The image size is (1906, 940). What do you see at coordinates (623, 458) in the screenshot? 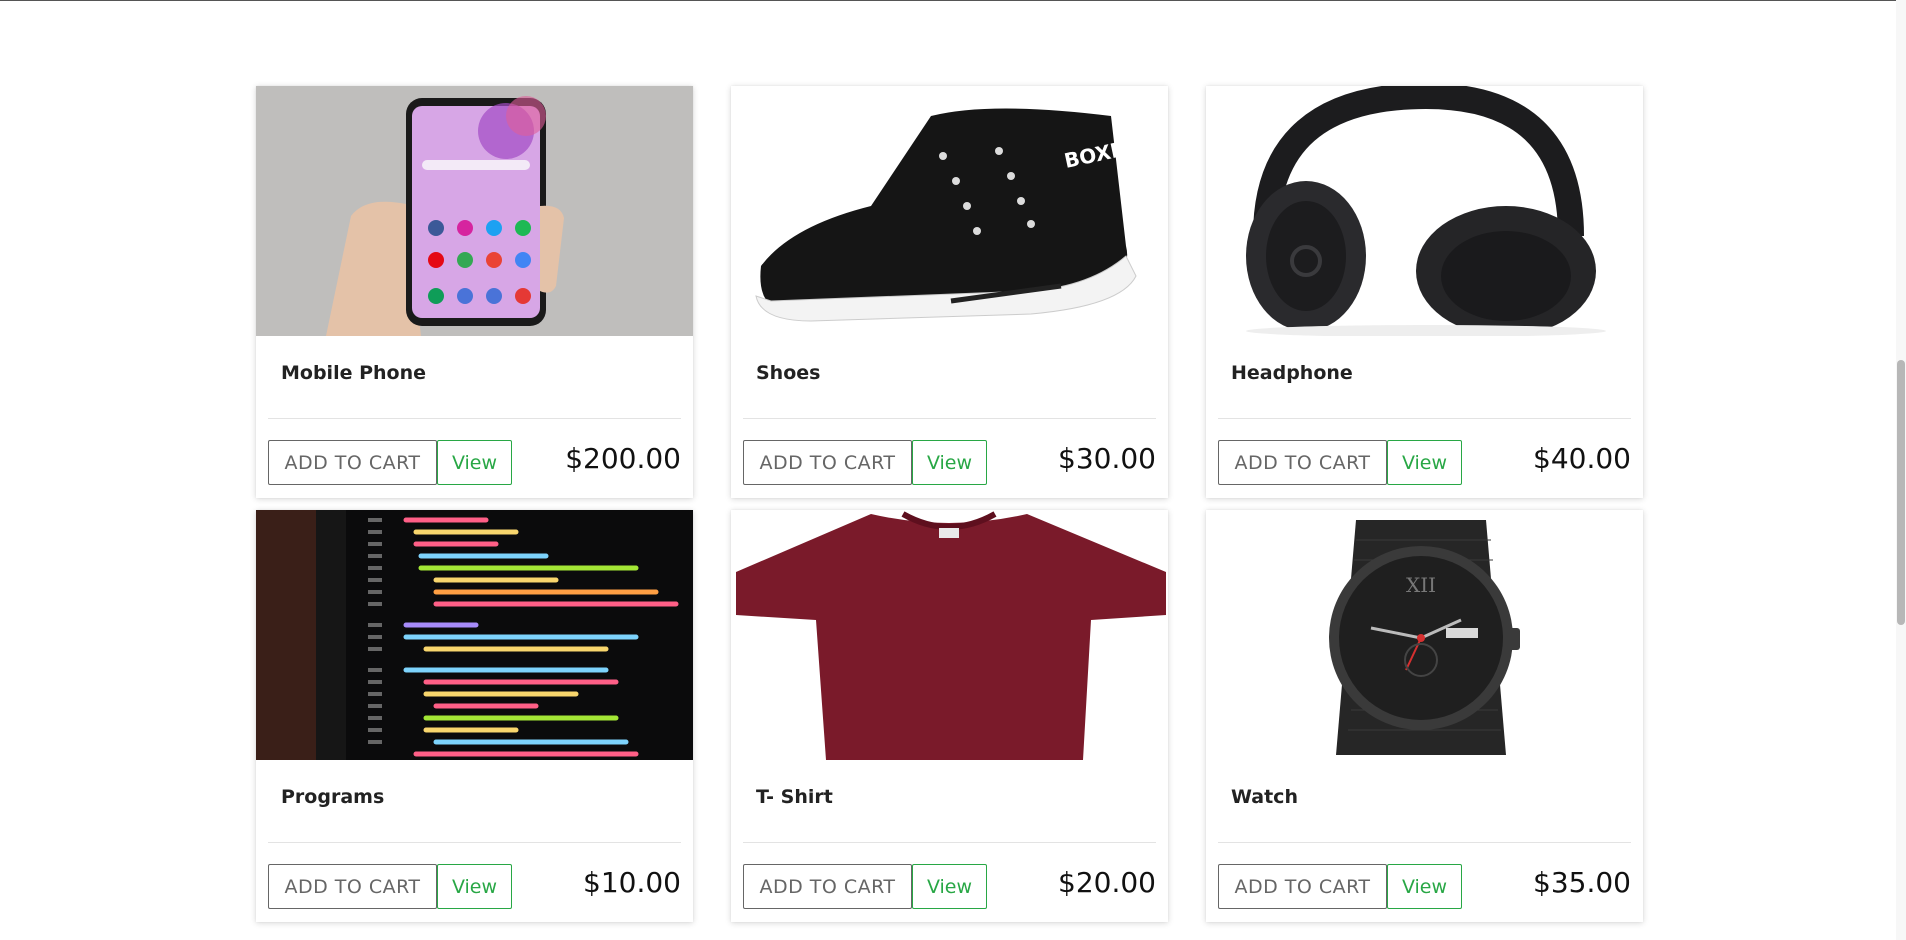
I see `product-price: $200.00` at bounding box center [623, 458].